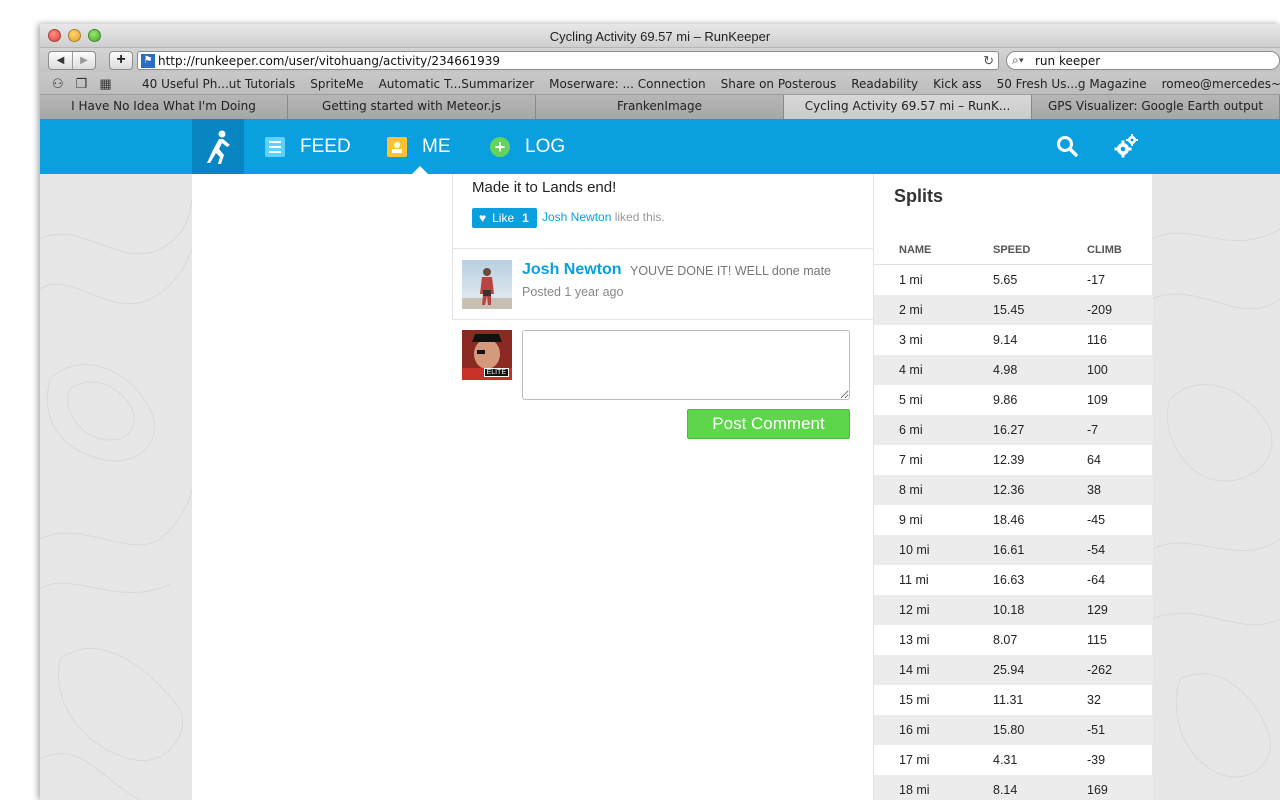 This screenshot has height=800, width=1280. Describe the element at coordinates (164, 107) in the screenshot. I see `browser-tab: I Have No Idea What I'm Doing` at that location.